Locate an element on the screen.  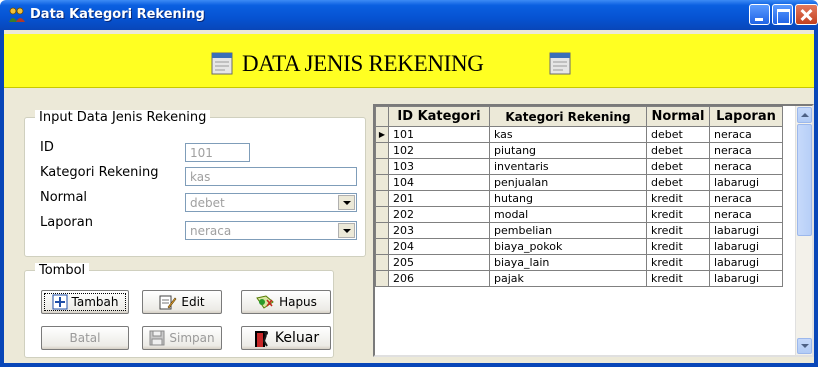
table-row: ▶ 101 kas debet neraca is located at coordinates (579, 134).